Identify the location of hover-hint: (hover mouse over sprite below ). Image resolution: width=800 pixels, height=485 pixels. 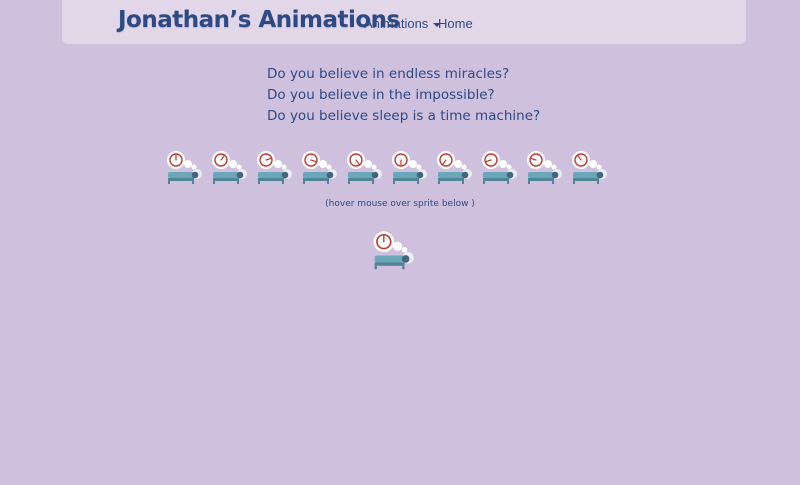
(400, 204).